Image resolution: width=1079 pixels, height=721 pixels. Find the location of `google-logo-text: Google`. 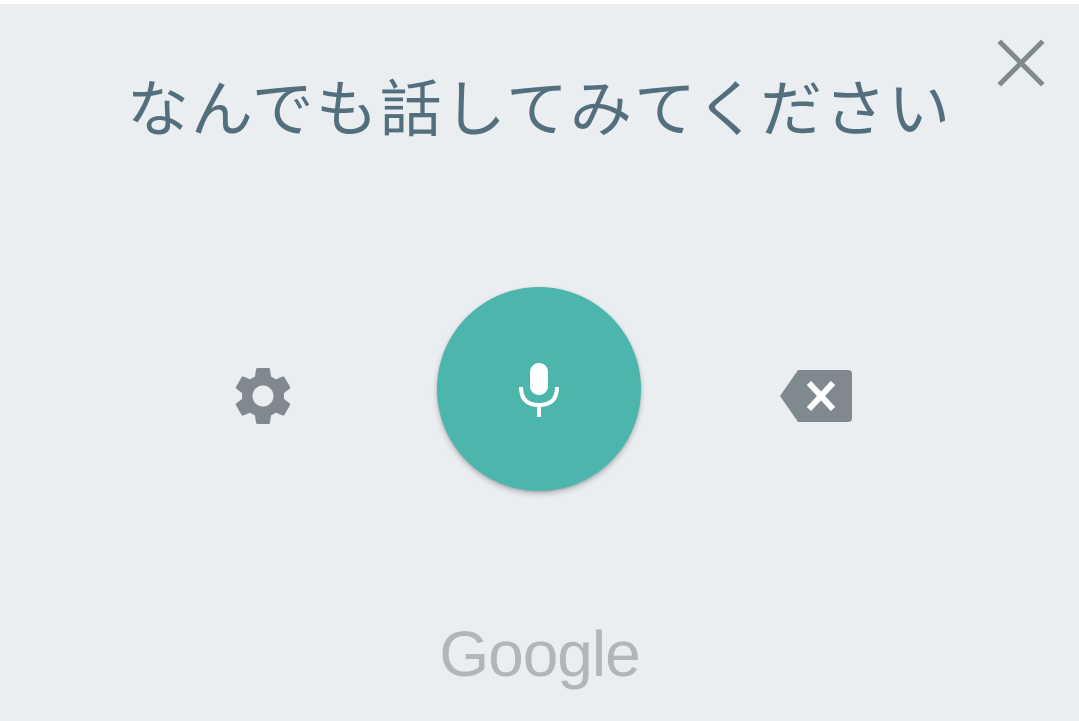

google-logo-text: Google is located at coordinates (539, 654).